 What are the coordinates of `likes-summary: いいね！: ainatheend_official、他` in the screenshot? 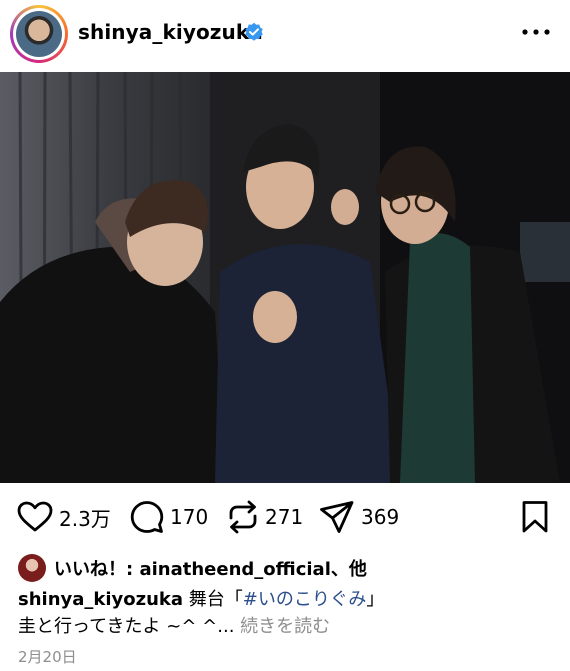 It's located at (192, 568).